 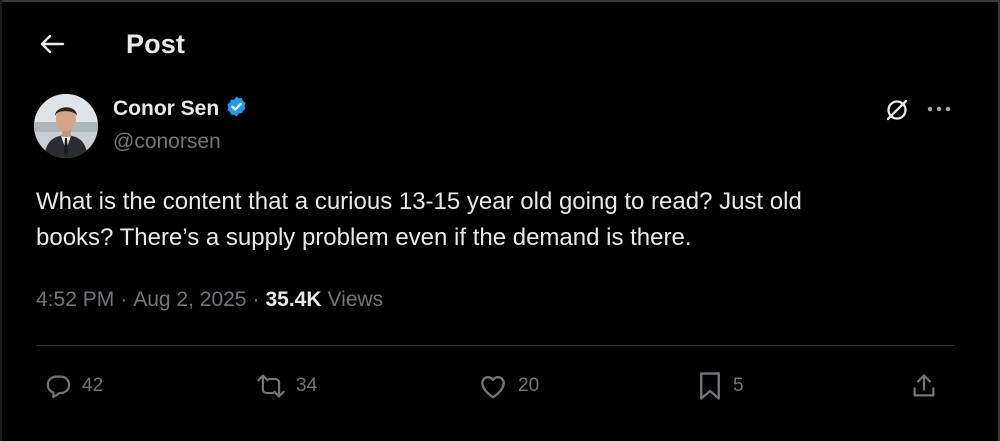 What do you see at coordinates (493, 386) in the screenshot?
I see `heart-icon` at bounding box center [493, 386].